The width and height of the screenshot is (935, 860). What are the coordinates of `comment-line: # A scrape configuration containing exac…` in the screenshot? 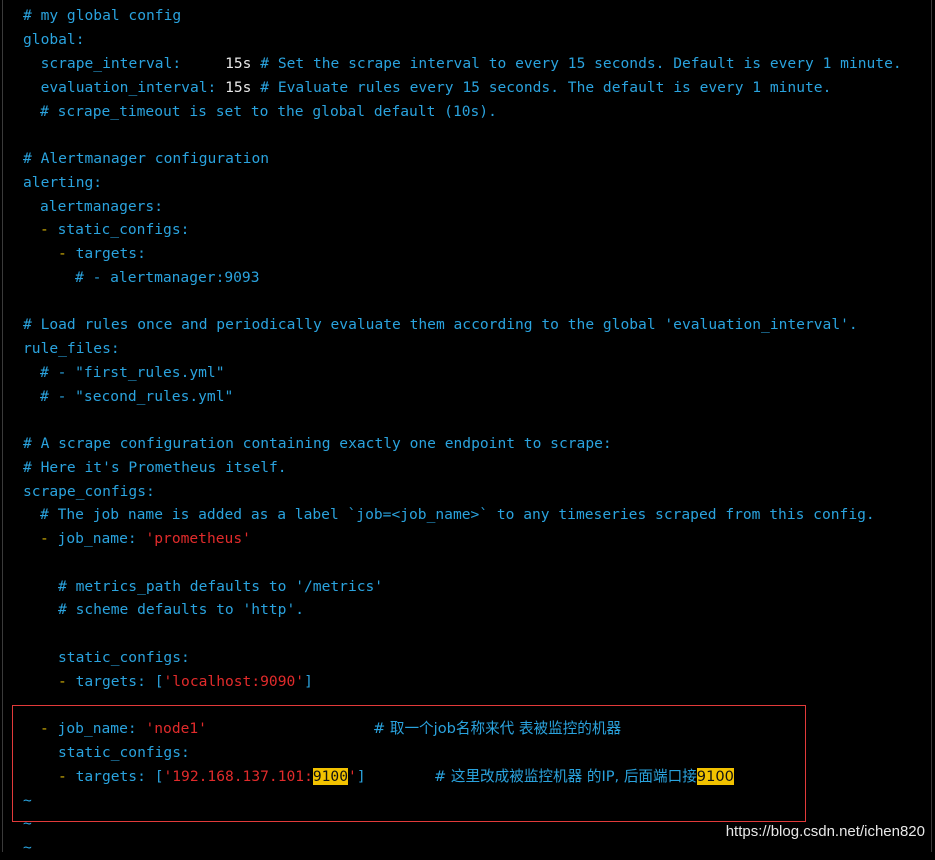 It's located at (317, 443).